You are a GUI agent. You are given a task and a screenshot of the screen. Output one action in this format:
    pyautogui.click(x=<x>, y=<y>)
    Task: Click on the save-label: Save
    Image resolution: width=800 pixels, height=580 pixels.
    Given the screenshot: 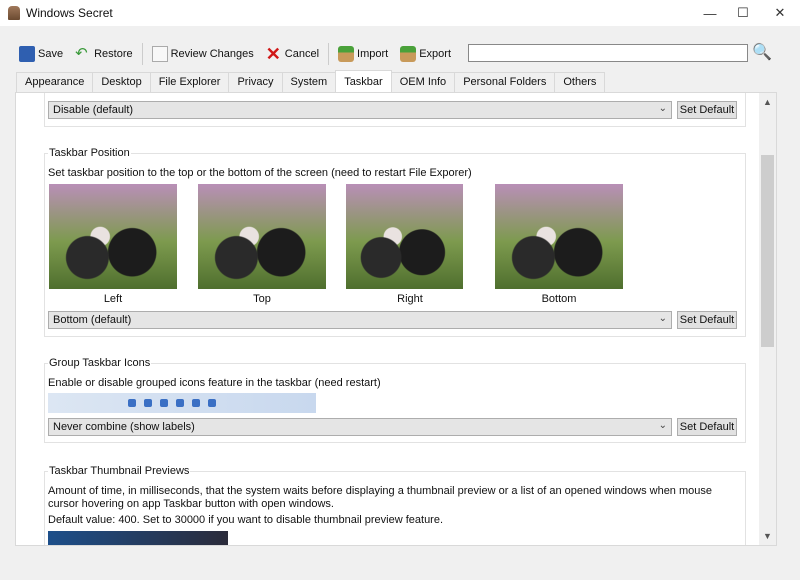 What is the action you would take?
    pyautogui.click(x=51, y=54)
    